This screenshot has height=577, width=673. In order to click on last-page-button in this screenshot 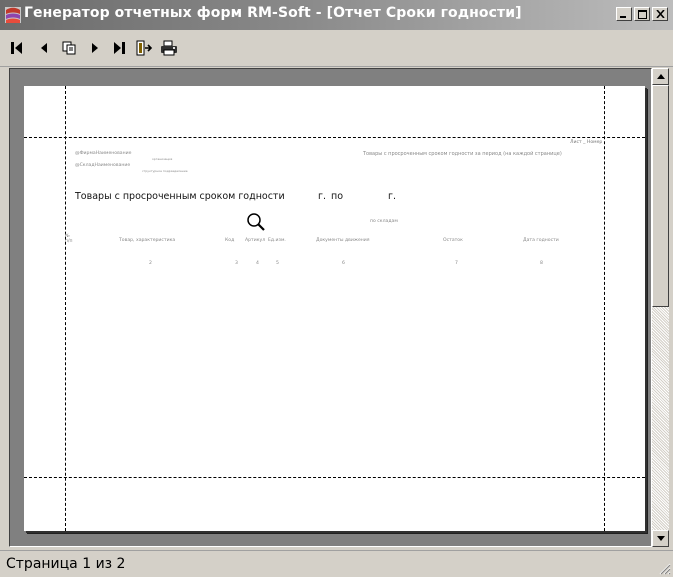, I will do `click(119, 48)`.